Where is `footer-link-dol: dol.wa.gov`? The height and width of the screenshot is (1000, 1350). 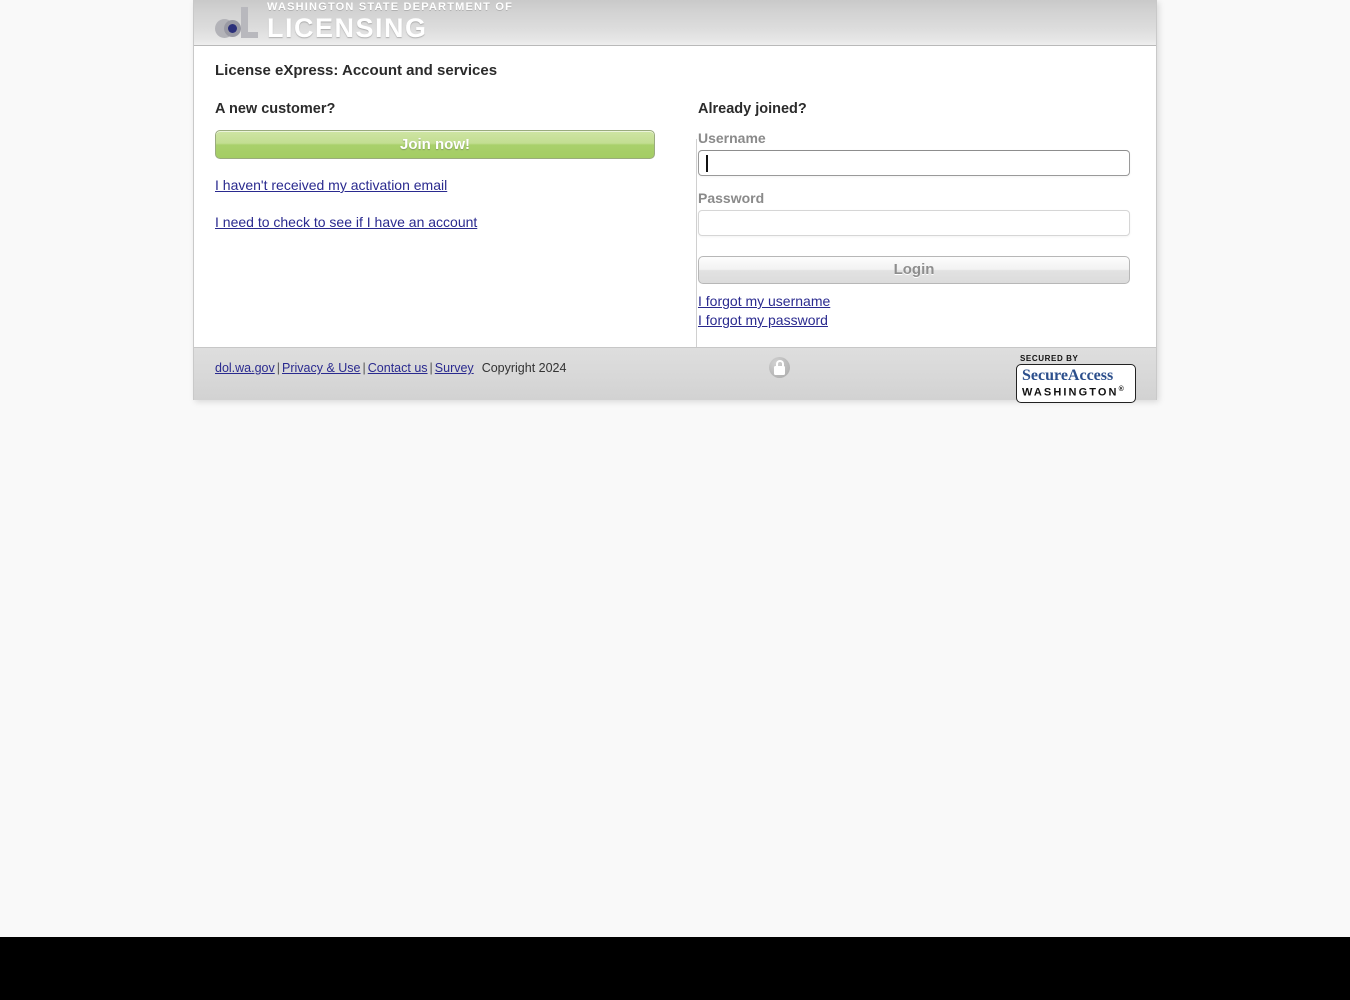
footer-link-dol: dol.wa.gov is located at coordinates (245, 368).